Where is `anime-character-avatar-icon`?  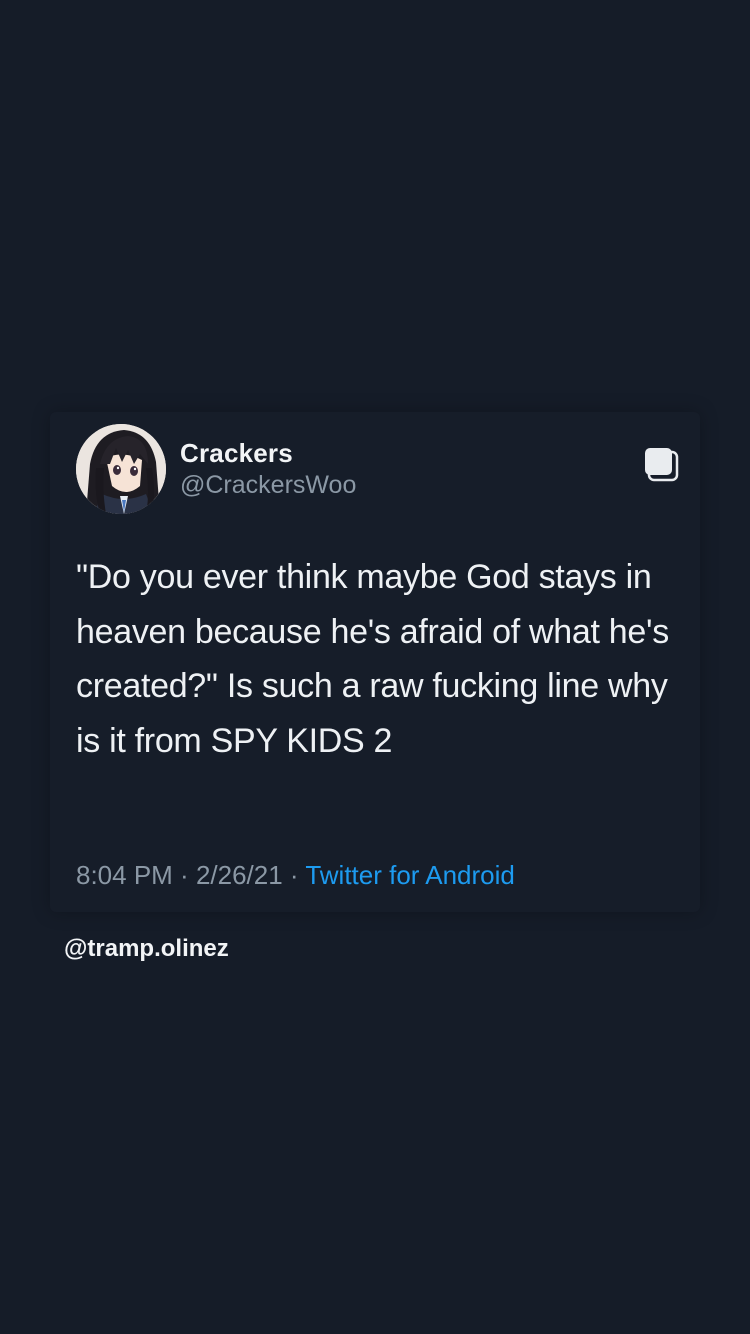
anime-character-avatar-icon is located at coordinates (121, 469).